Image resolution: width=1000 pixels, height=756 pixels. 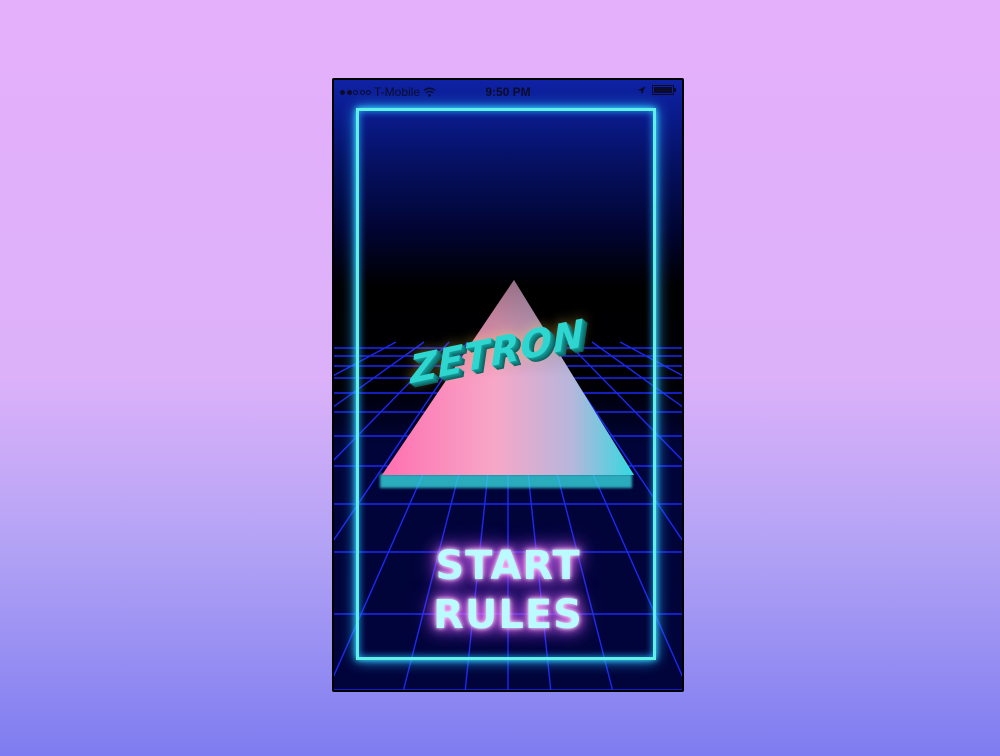 I want to click on battery-icon, so click(x=664, y=90).